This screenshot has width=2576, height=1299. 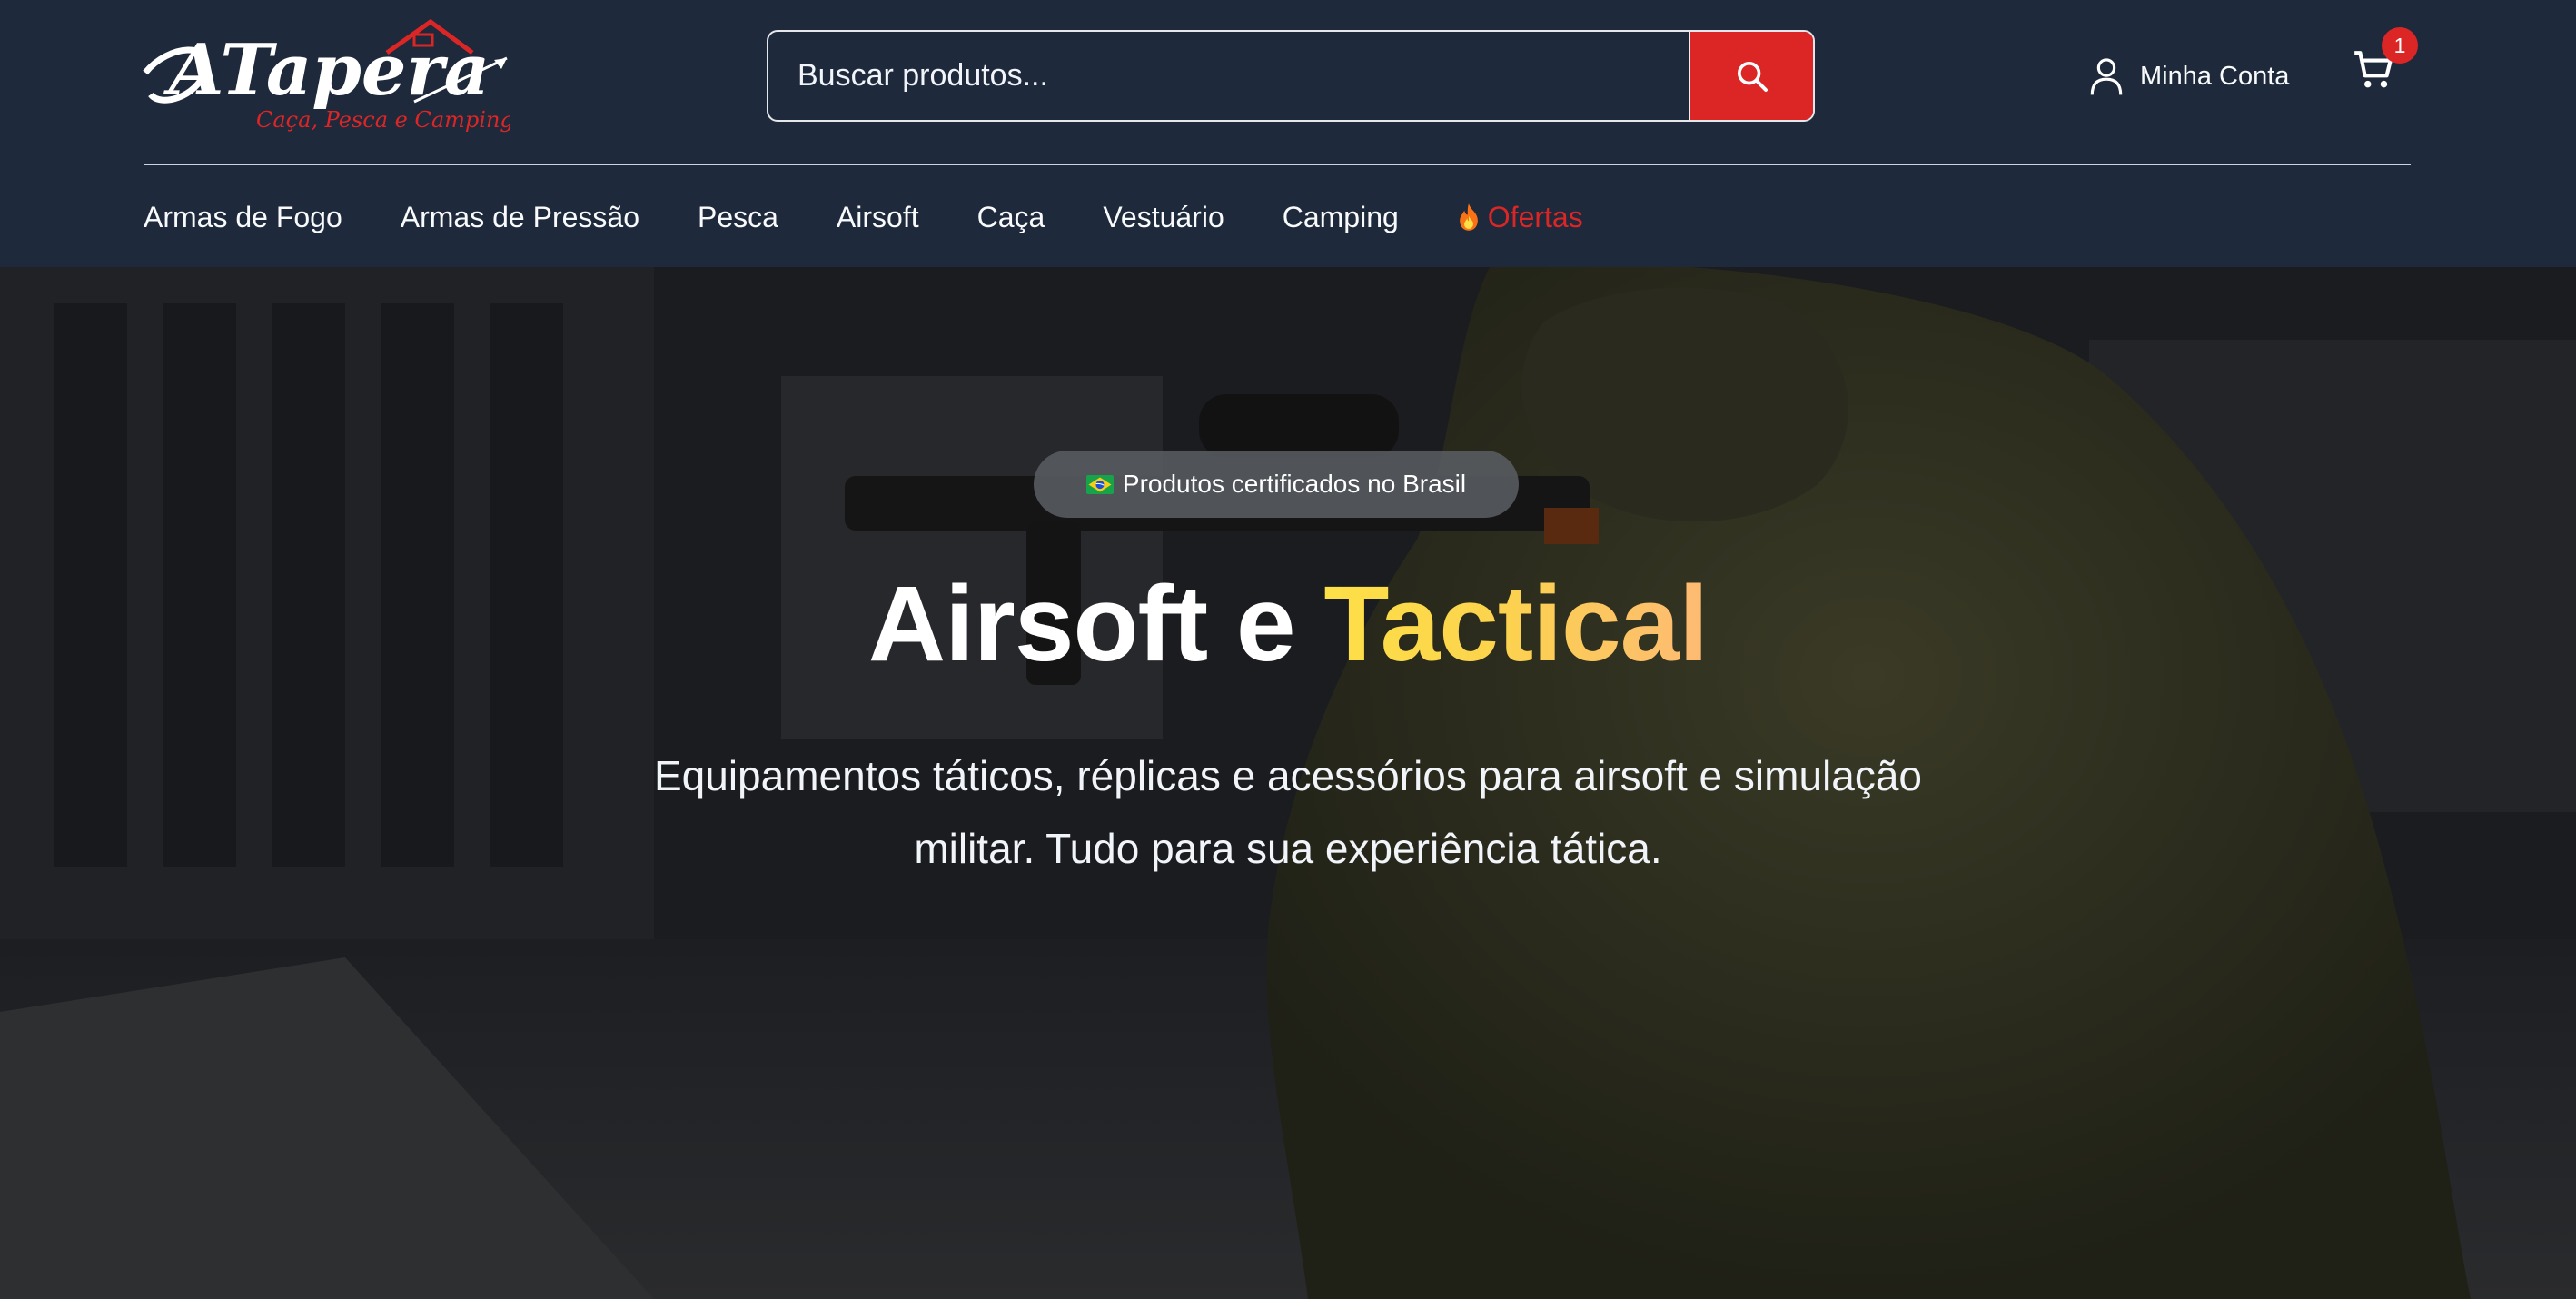 I want to click on svg-text: ATapera, so click(x=326, y=70).